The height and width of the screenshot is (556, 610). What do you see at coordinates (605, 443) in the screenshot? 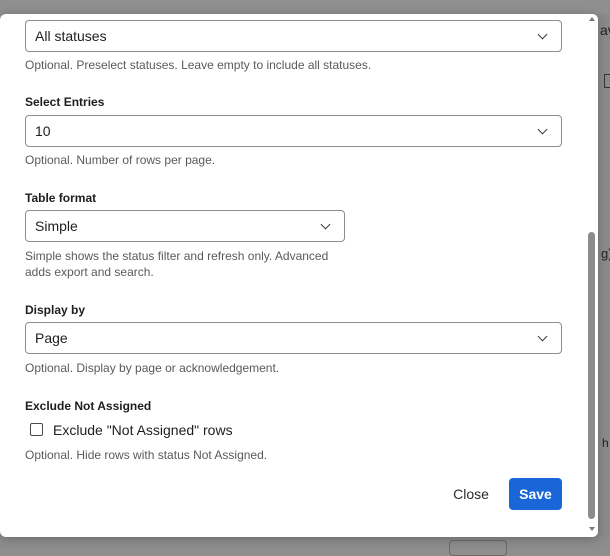
I see `background-text-fragment: h` at bounding box center [605, 443].